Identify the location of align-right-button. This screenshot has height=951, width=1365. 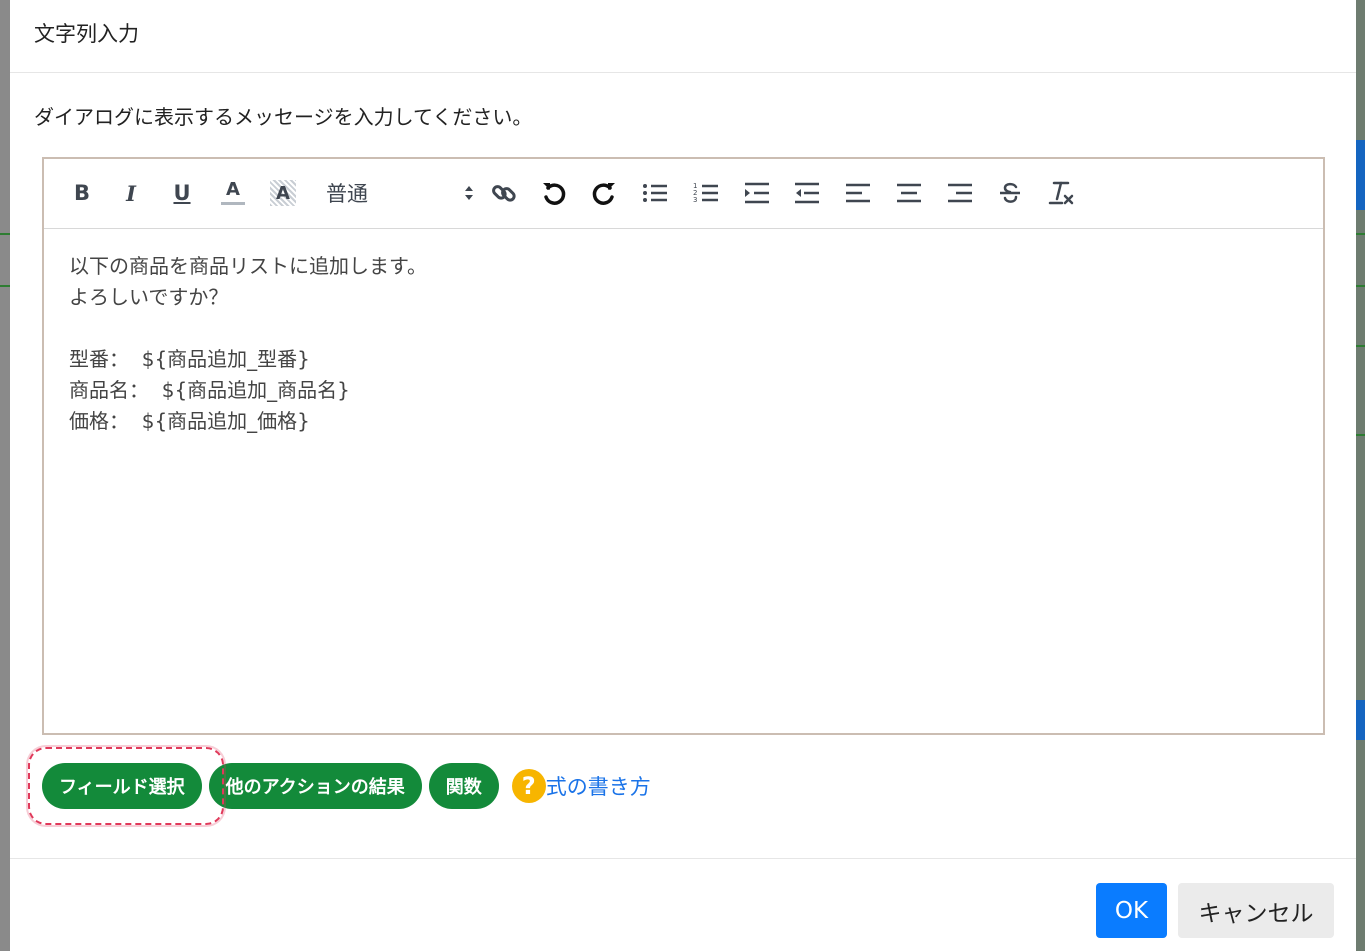
(960, 193).